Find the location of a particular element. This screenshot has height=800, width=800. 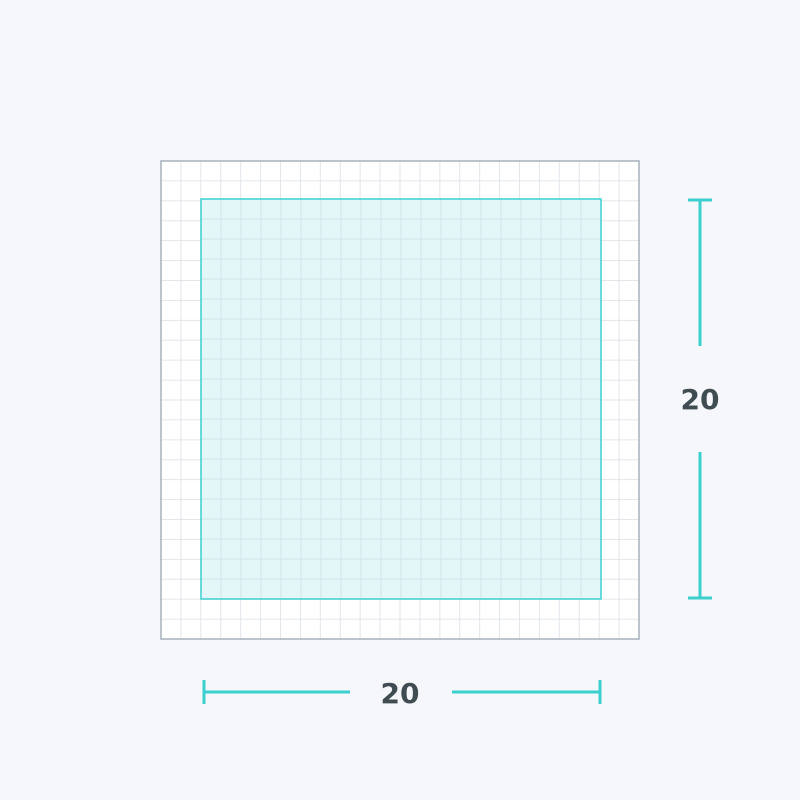

width-label: 20 is located at coordinates (400, 693).